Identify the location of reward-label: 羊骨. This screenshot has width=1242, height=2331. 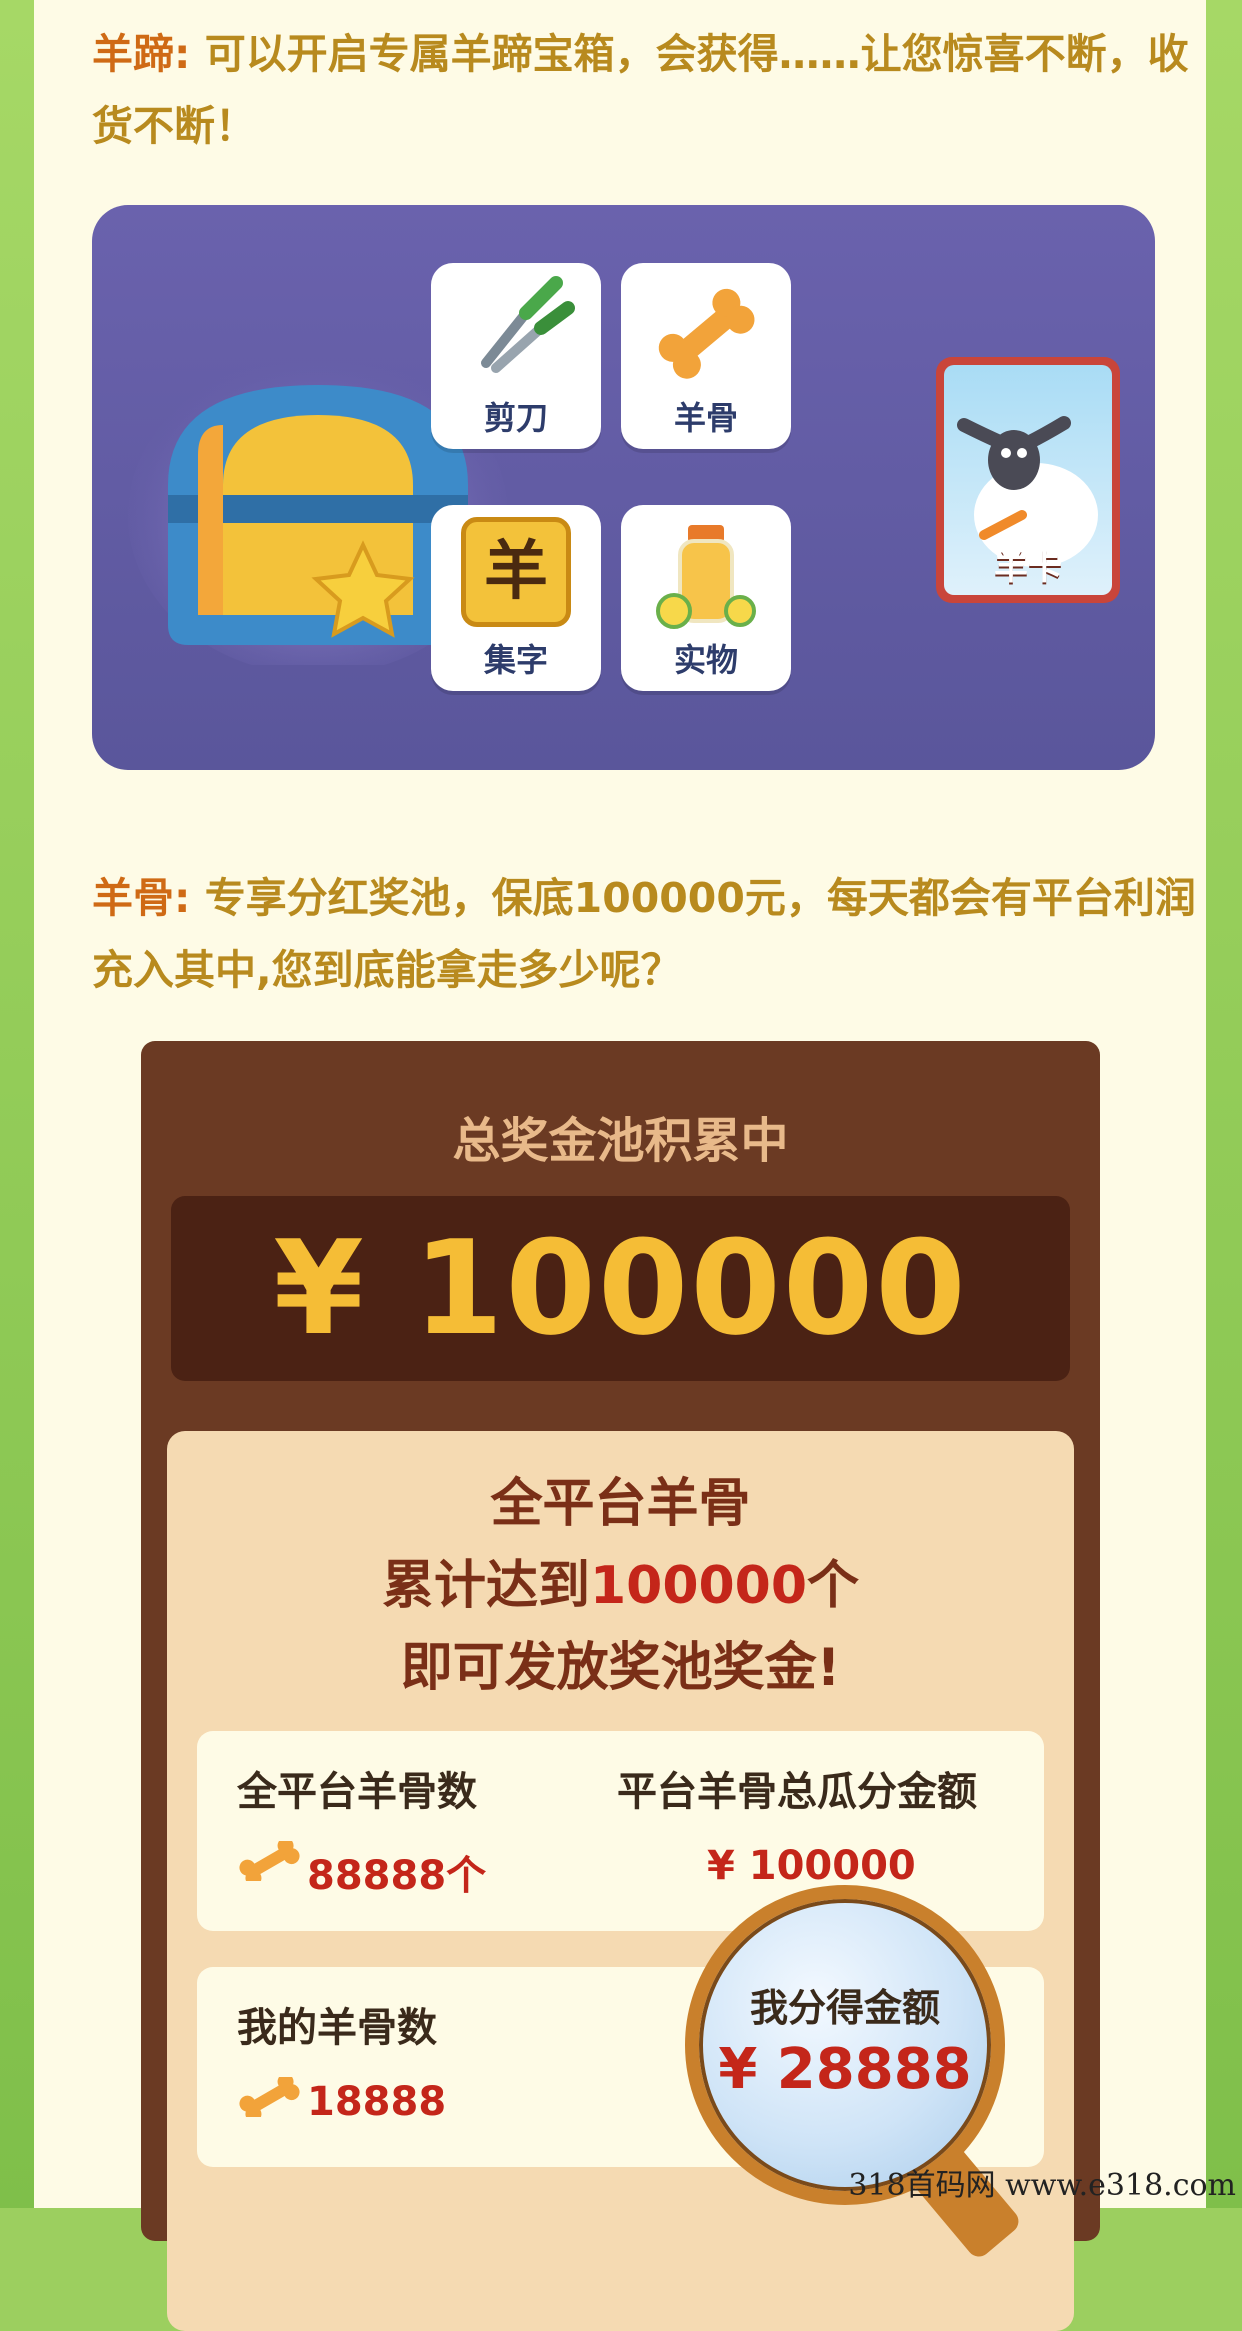
(705, 418).